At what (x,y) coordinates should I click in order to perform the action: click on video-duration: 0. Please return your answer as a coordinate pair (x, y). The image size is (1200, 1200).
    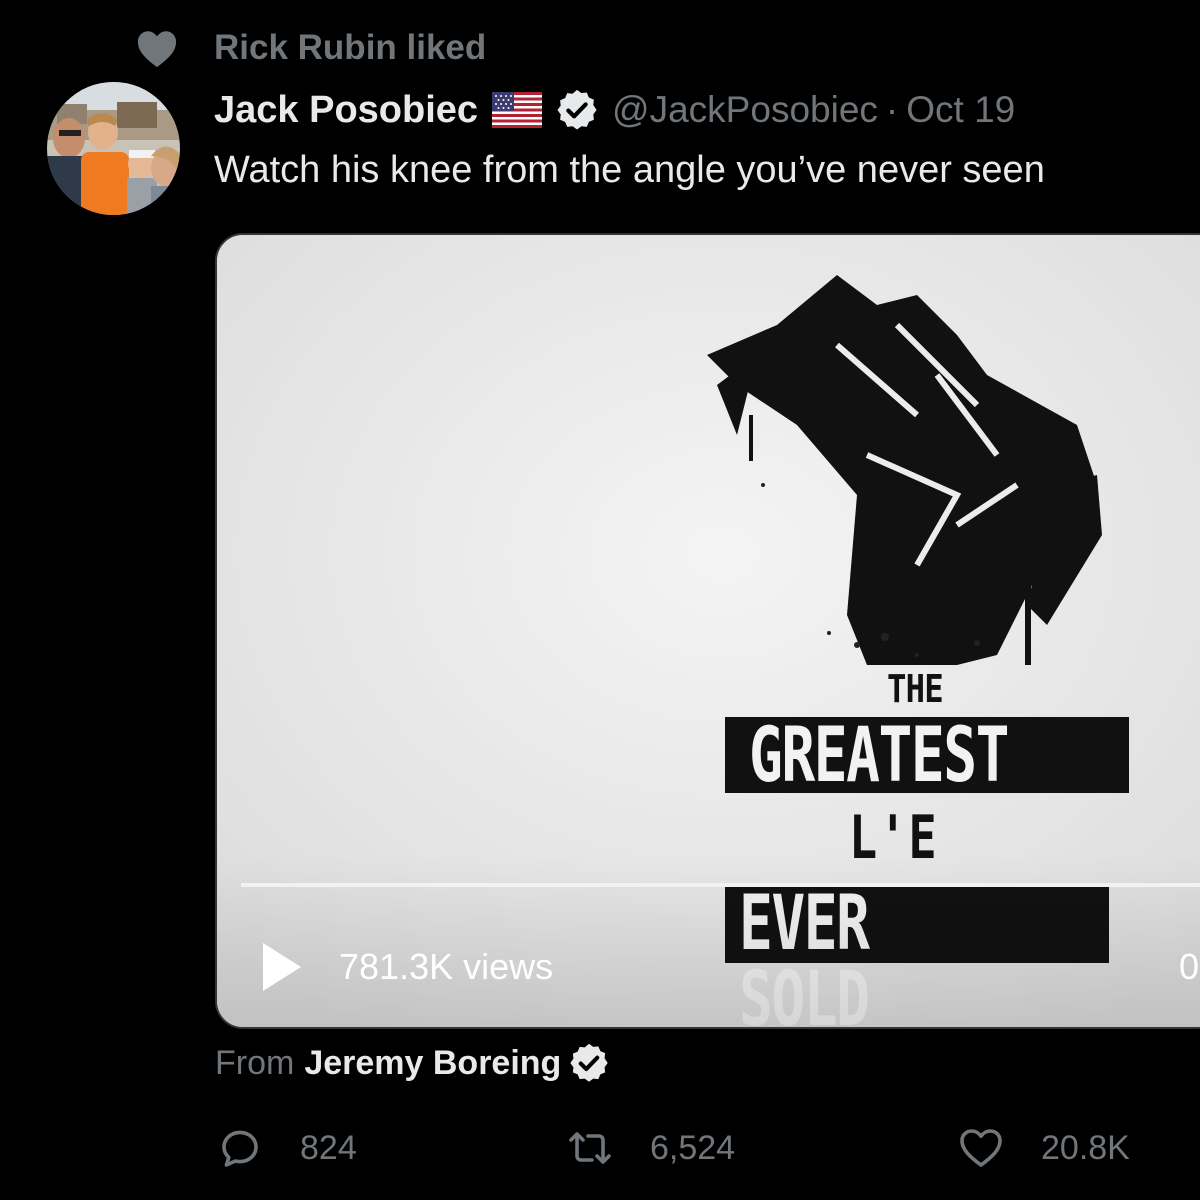
    Looking at the image, I should click on (1189, 966).